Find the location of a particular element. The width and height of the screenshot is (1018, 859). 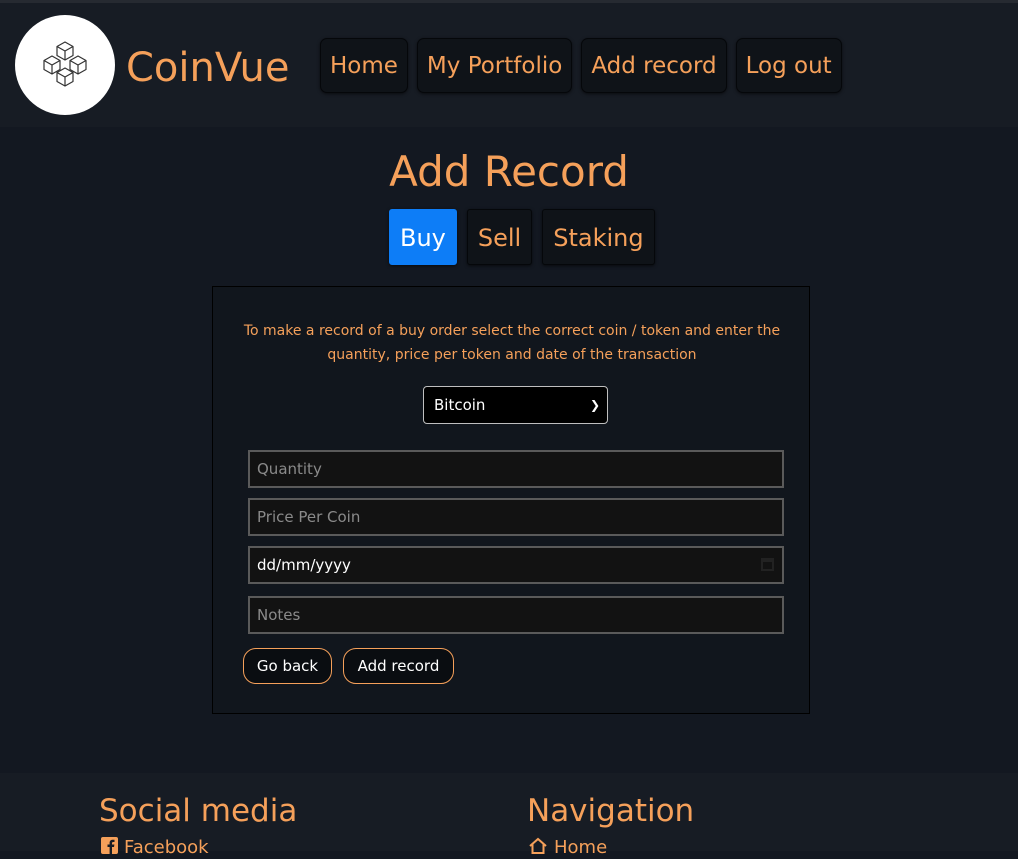

logo is located at coordinates (65, 65).